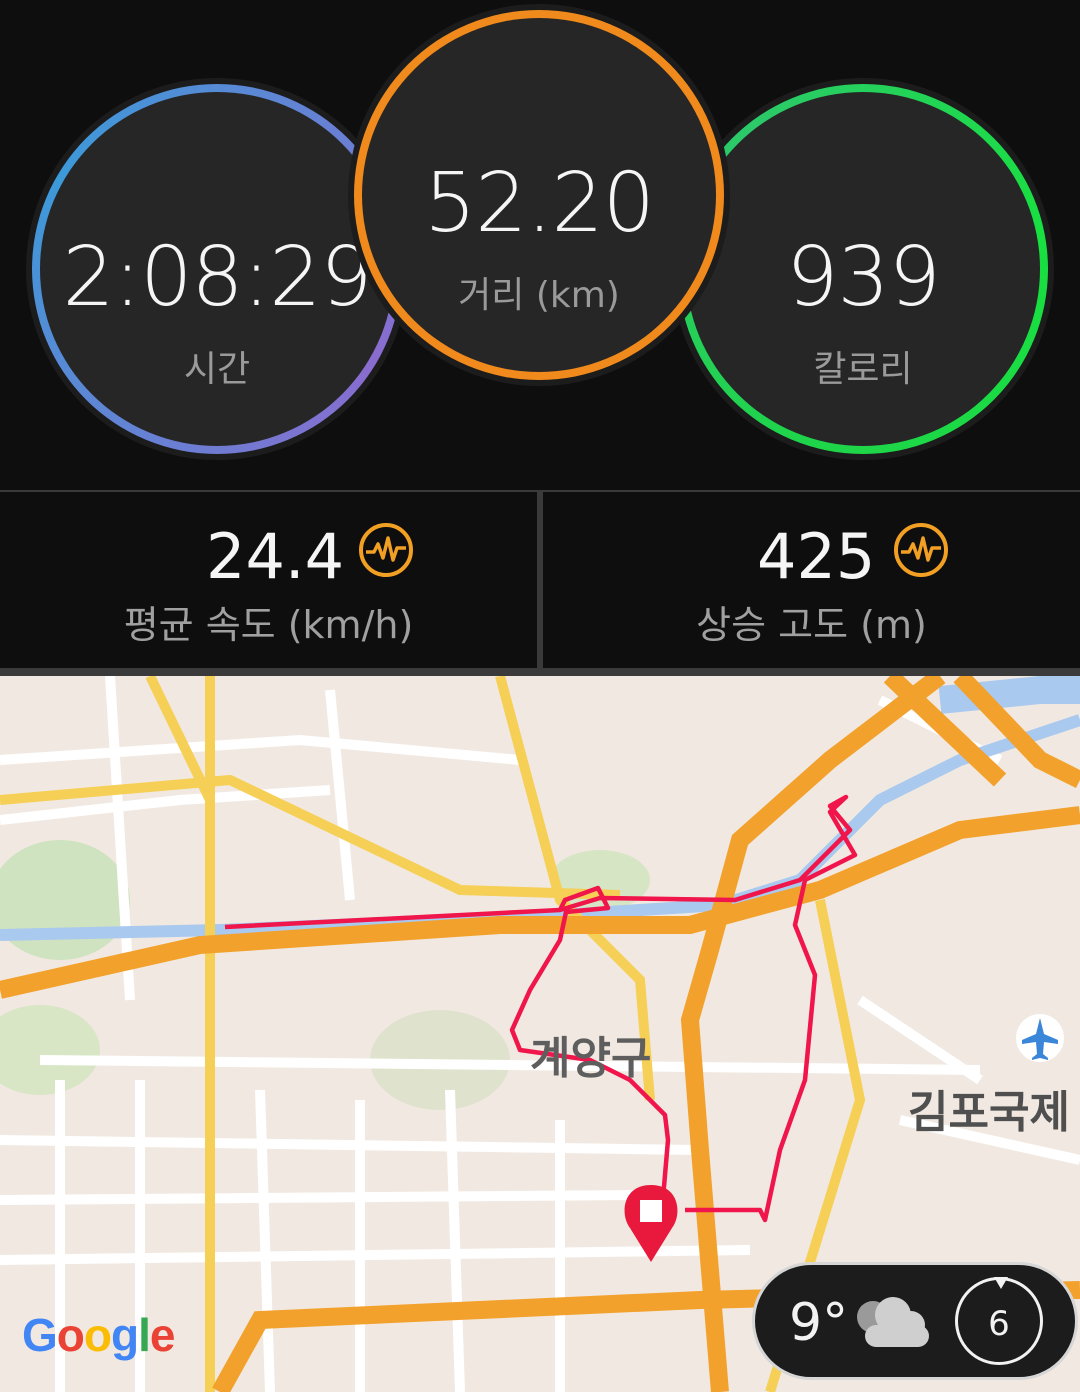 This screenshot has width=1080, height=1392. I want to click on elevation-gain-value: 425, so click(816, 556).